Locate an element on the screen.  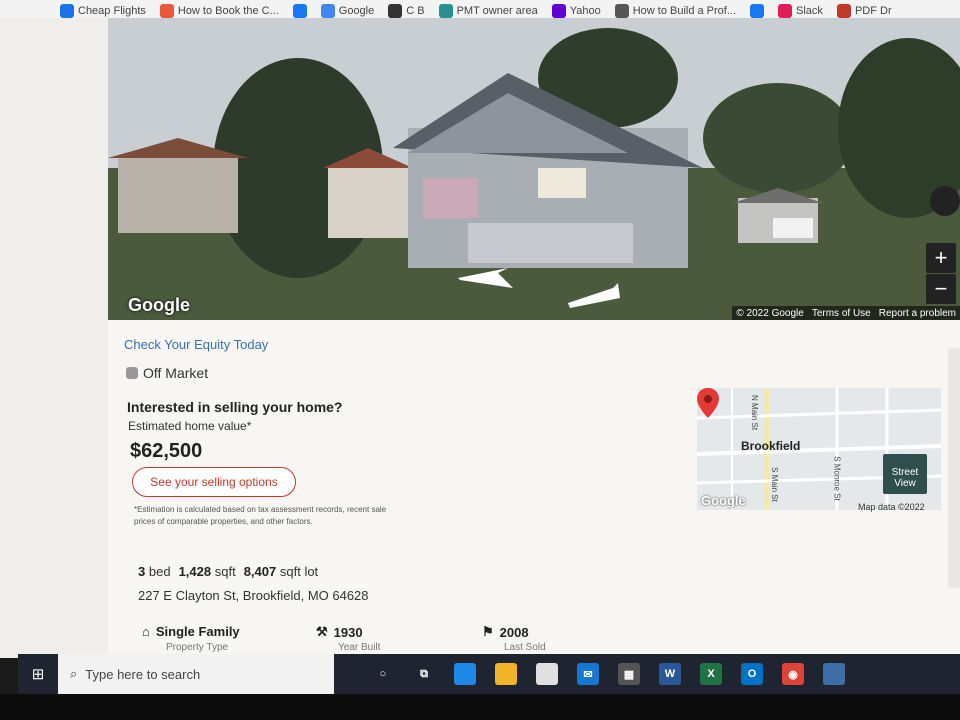
bookmark-item: Slack is located at coordinates (800, 11).